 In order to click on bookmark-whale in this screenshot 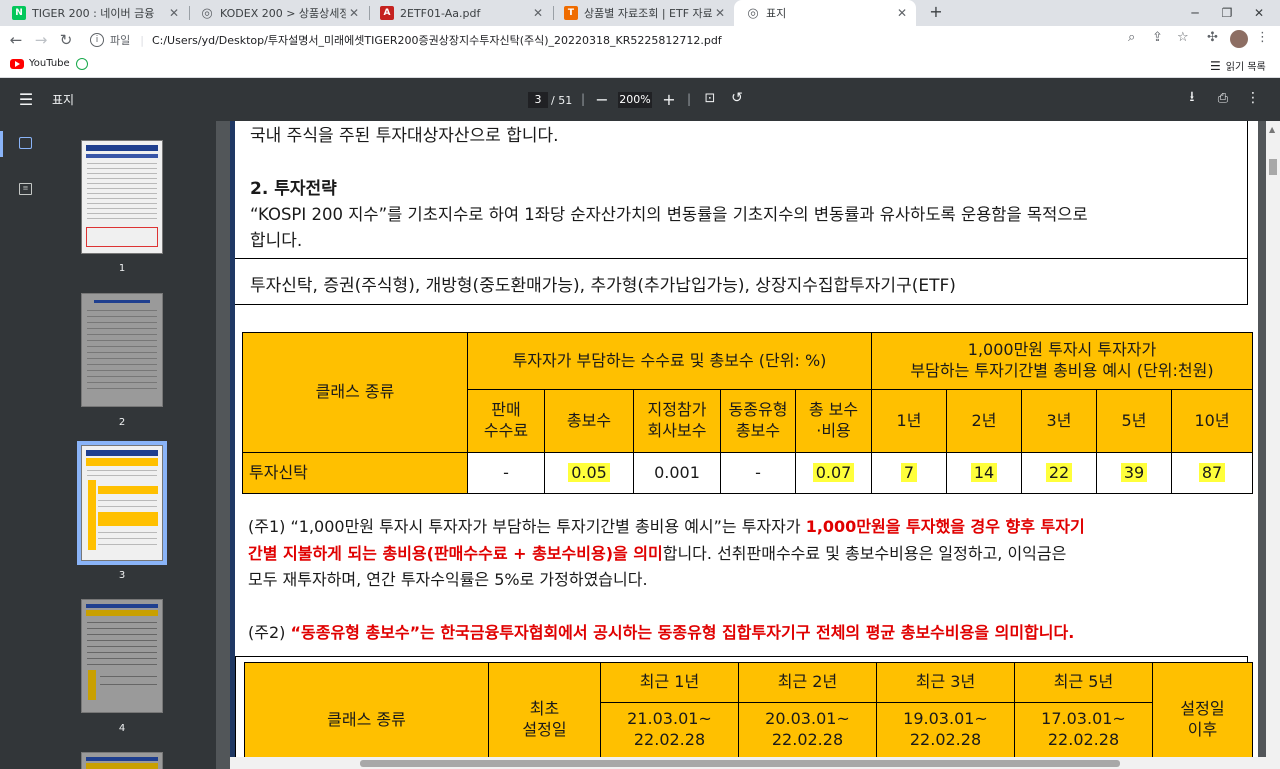, I will do `click(82, 64)`.